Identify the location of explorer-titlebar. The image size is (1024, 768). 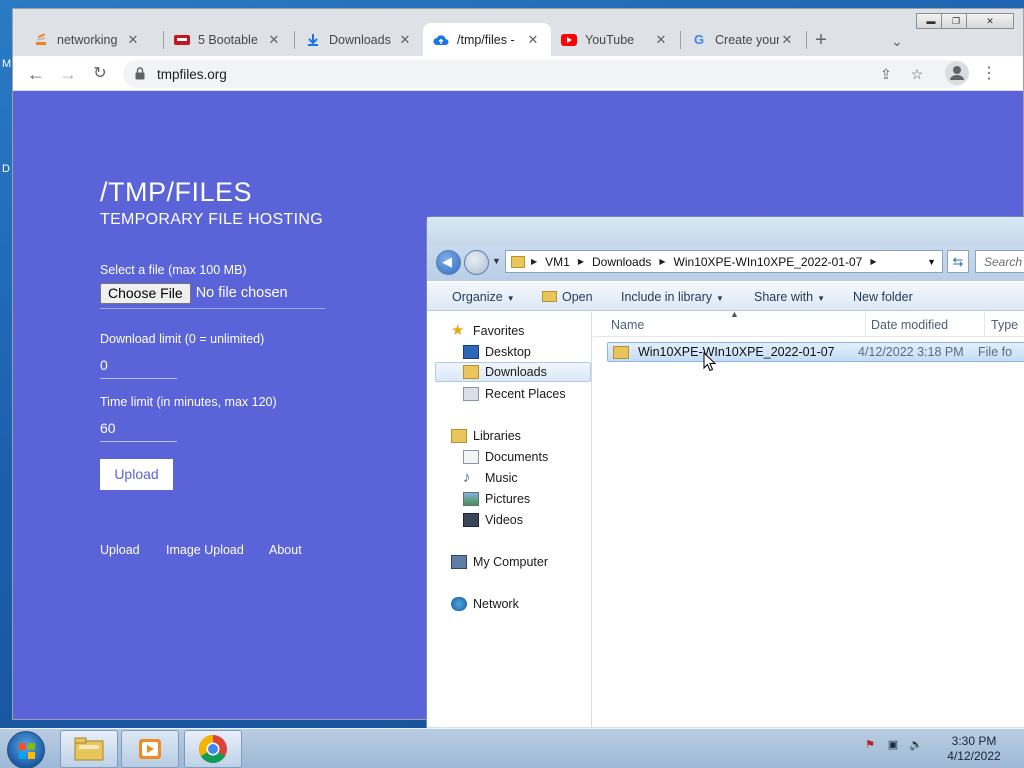
(725, 231).